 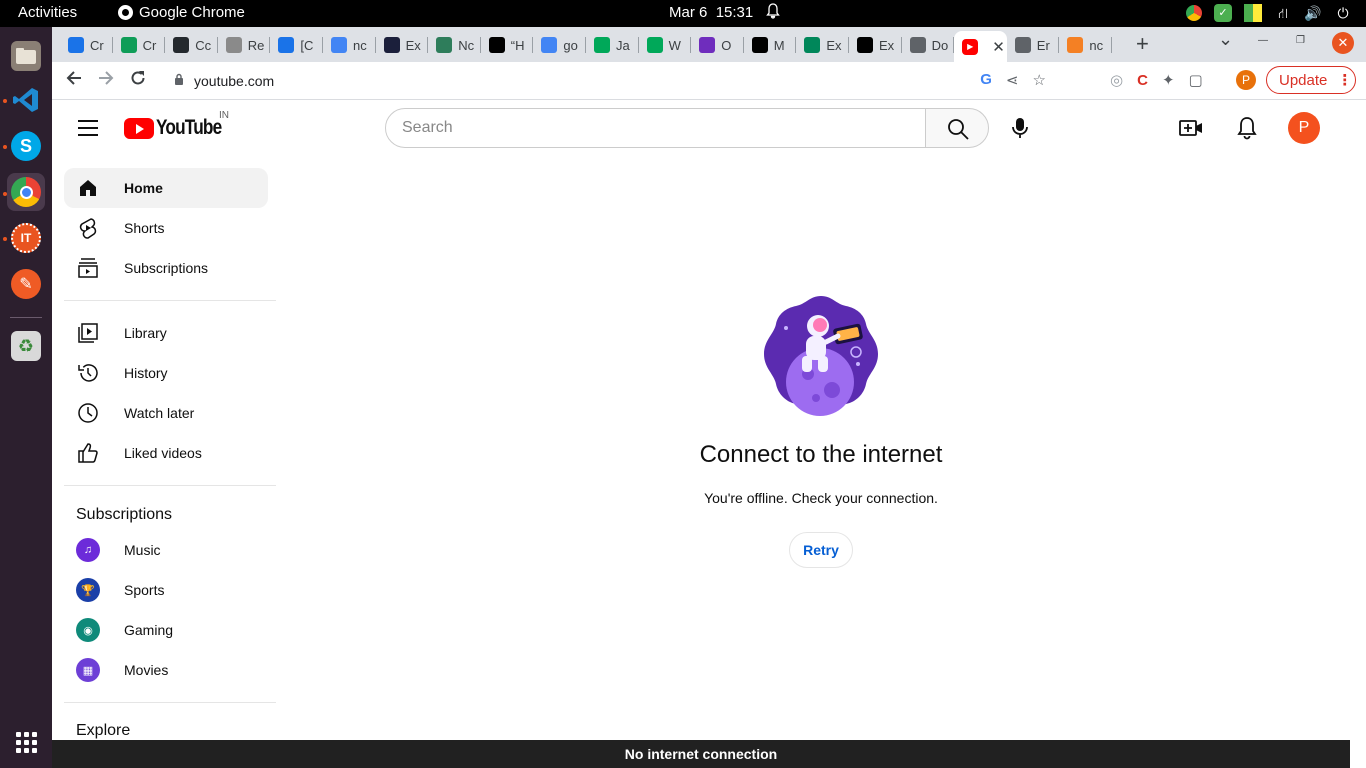 What do you see at coordinates (1196, 80) in the screenshot?
I see `side-panel-icon: ▢` at bounding box center [1196, 80].